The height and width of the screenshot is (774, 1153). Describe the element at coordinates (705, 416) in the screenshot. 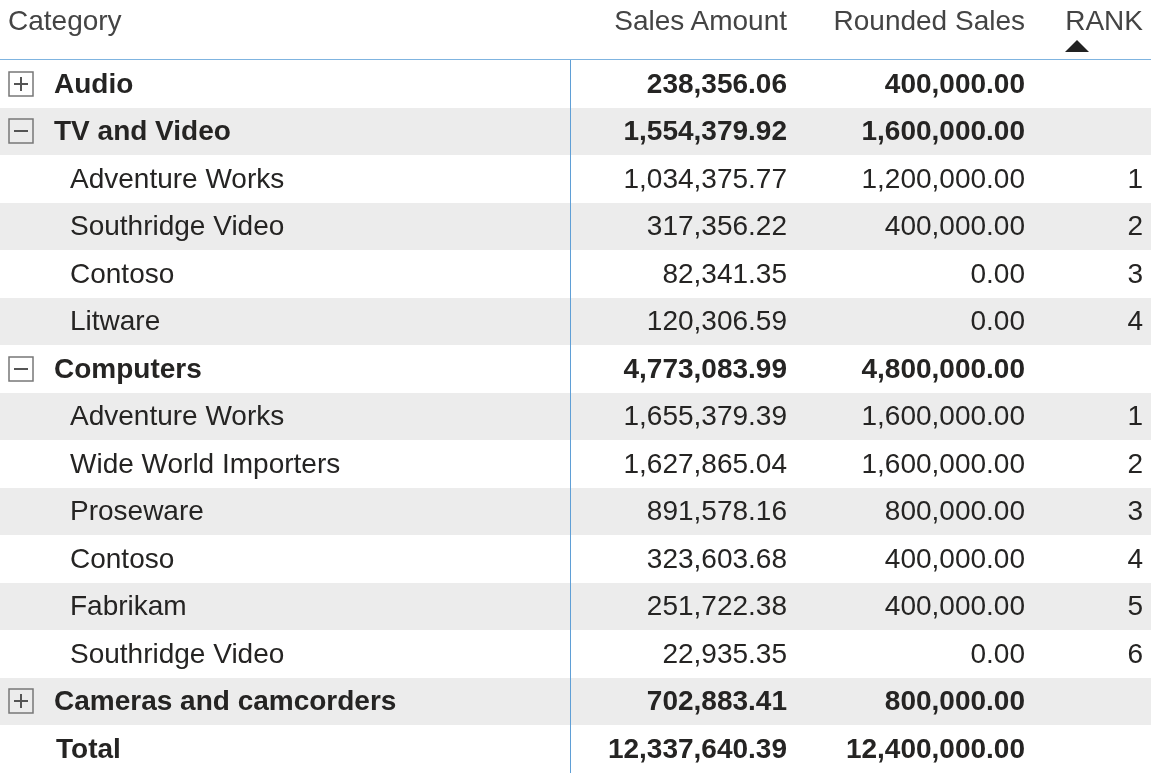

I see `table-cell-text: 1,655,379.39` at that location.